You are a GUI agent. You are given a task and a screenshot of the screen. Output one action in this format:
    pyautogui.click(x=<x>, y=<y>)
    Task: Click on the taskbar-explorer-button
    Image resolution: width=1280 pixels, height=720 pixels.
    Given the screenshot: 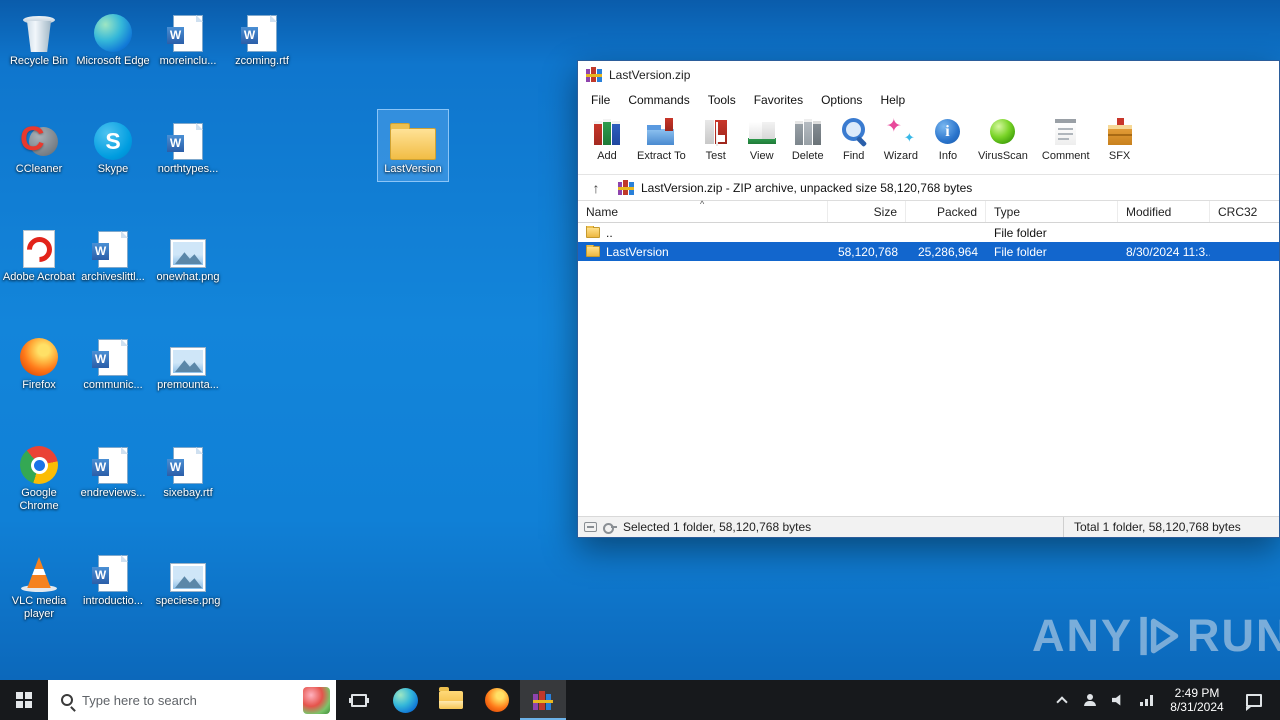 What is the action you would take?
    pyautogui.click(x=451, y=700)
    